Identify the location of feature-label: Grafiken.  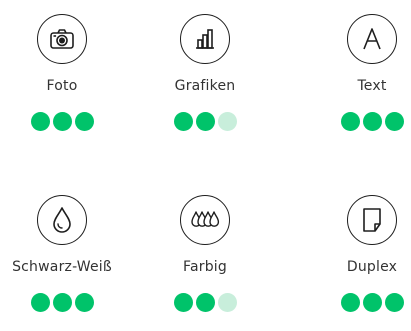
(205, 86).